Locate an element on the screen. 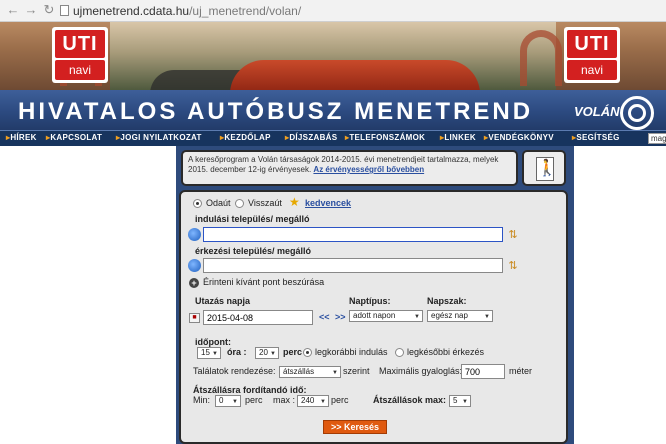  direction-back-radio is located at coordinates (239, 203).